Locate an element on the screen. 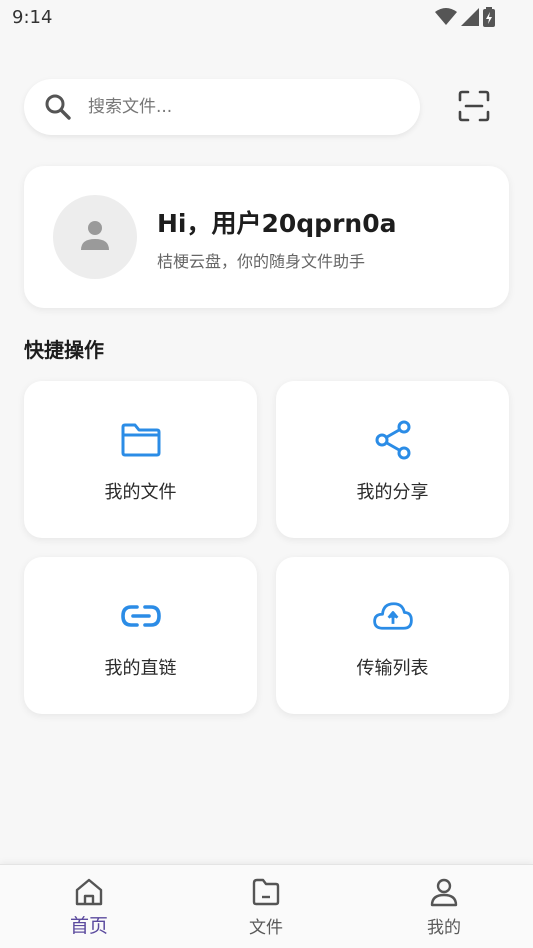  bottom-navigation: 首页 文件 我的 is located at coordinates (266, 906).